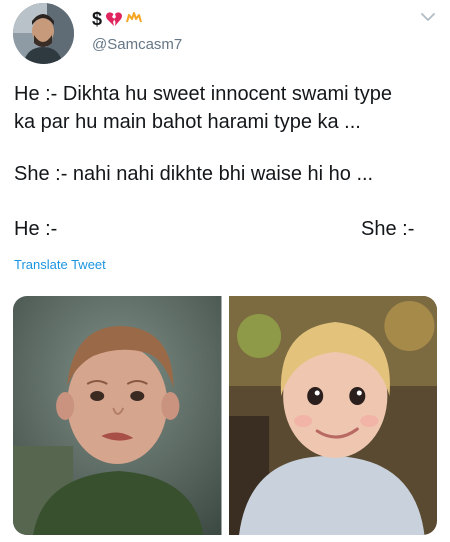  I want to click on avatar, so click(43, 33).